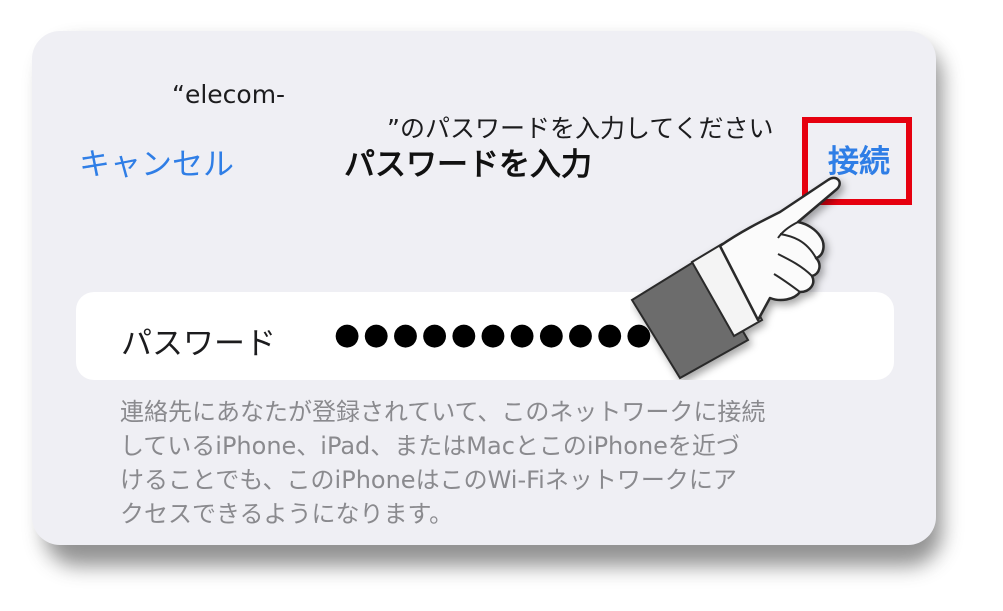 The height and width of the screenshot is (611, 1003). Describe the element at coordinates (428, 480) in the screenshot. I see `note-line: けることでも、このiPhoneはこのWi-Fiネットワークにア` at that location.